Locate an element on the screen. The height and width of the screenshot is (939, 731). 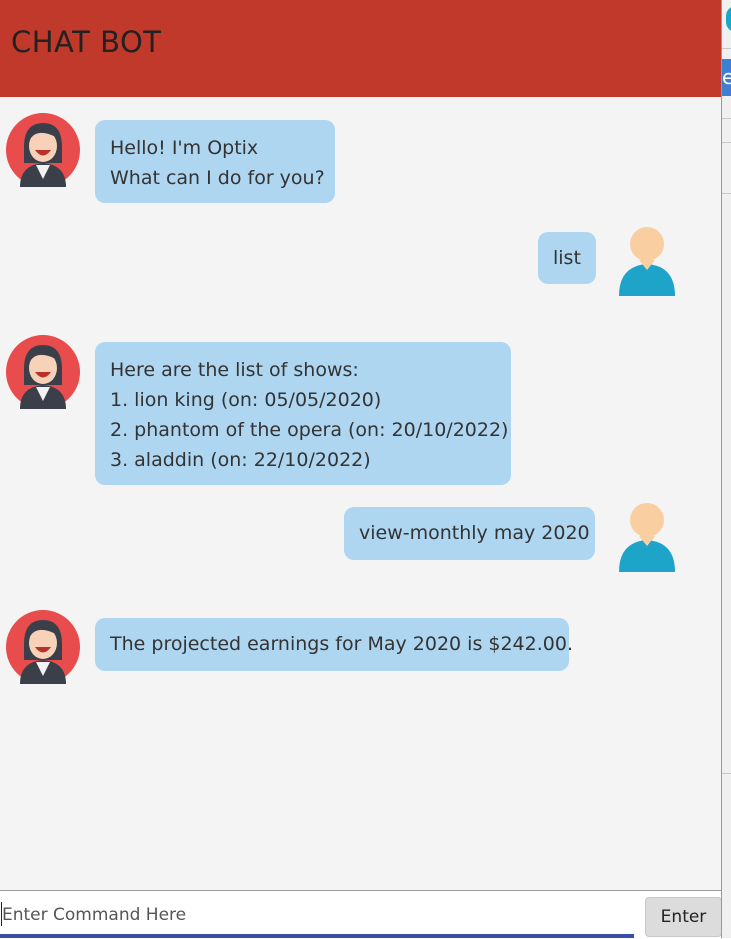
command-input is located at coordinates (320, 915).